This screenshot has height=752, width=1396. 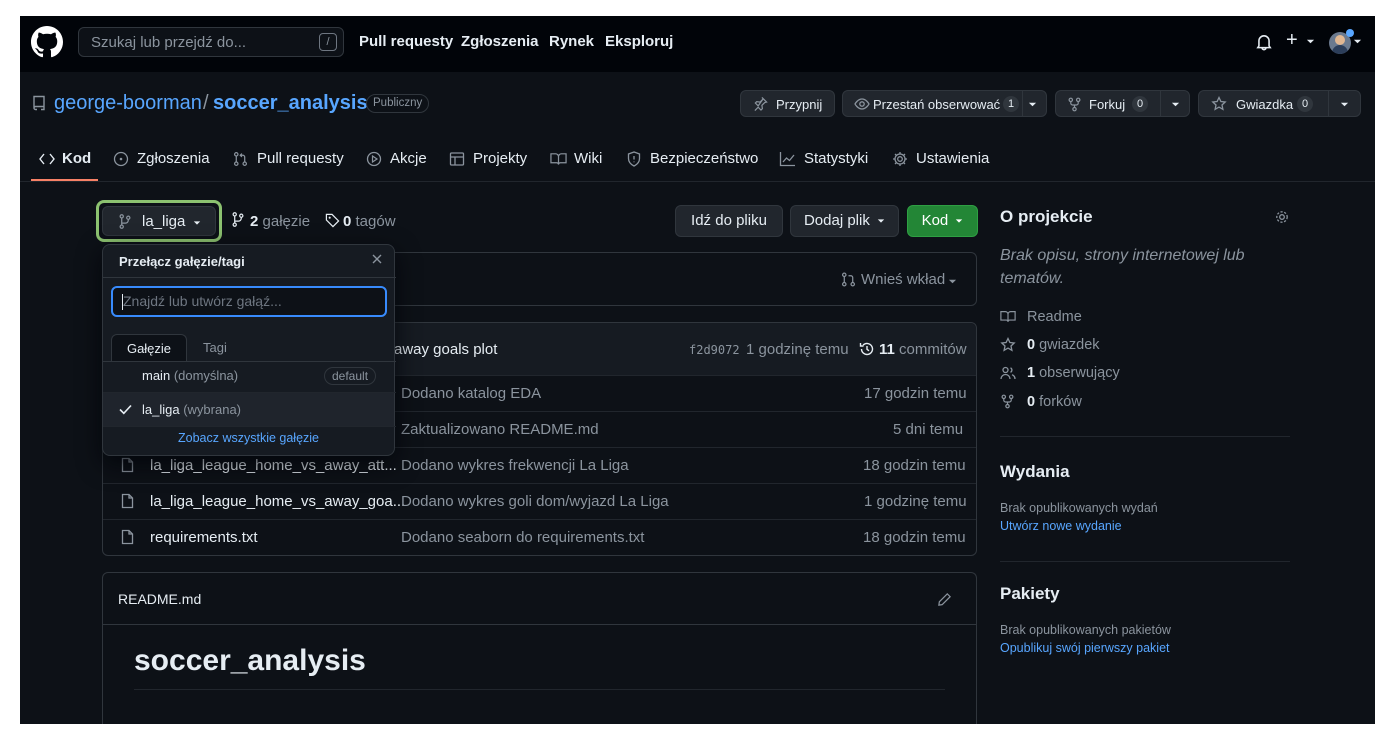 I want to click on nav-pull-requests: Pull requesty, so click(x=406, y=41).